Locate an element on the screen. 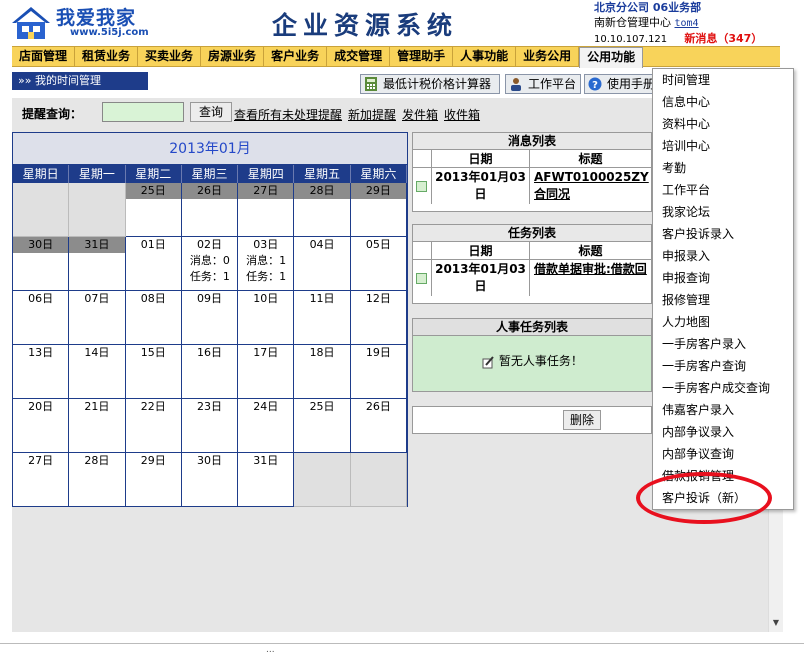  calendar-day: 22日 is located at coordinates (153, 426).